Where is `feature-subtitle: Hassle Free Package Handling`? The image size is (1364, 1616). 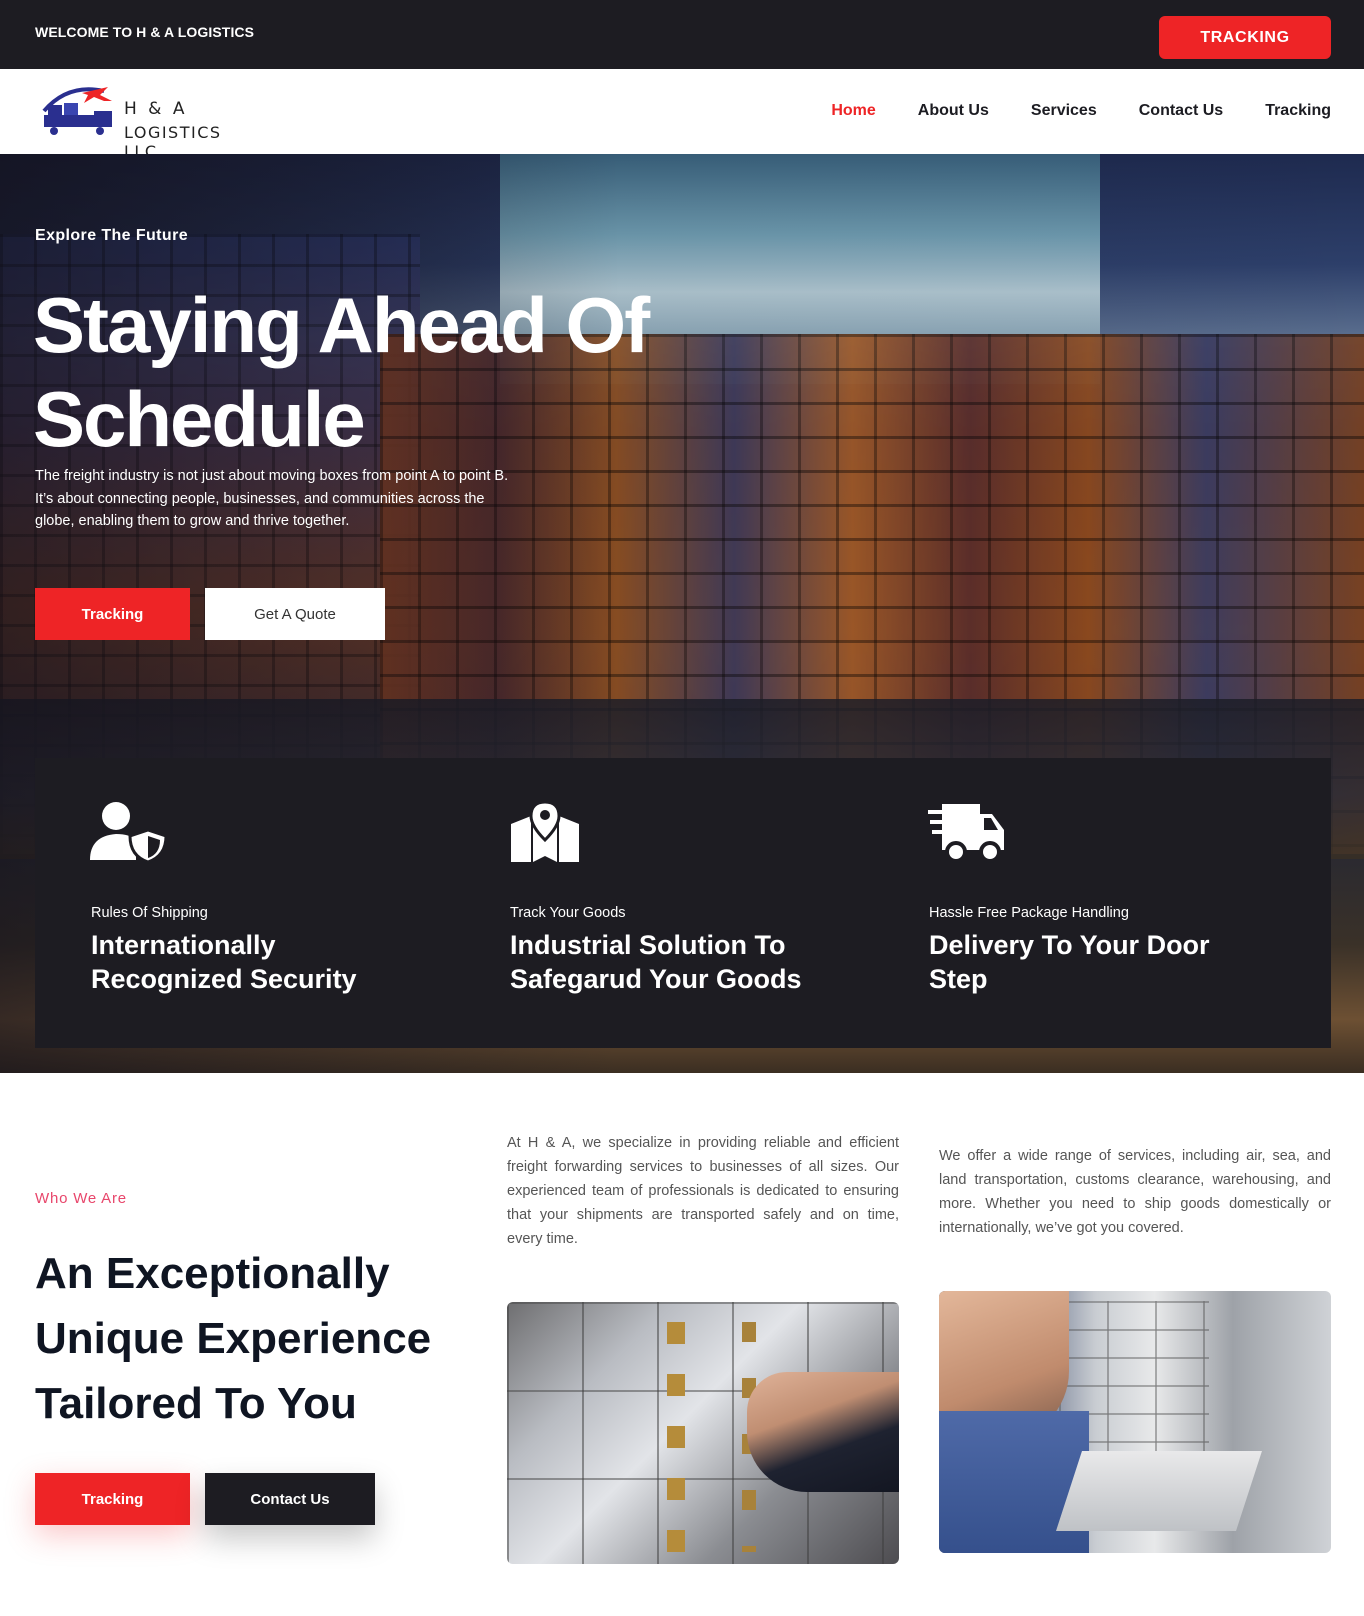
feature-subtitle: Hassle Free Package Handling is located at coordinates (1029, 913).